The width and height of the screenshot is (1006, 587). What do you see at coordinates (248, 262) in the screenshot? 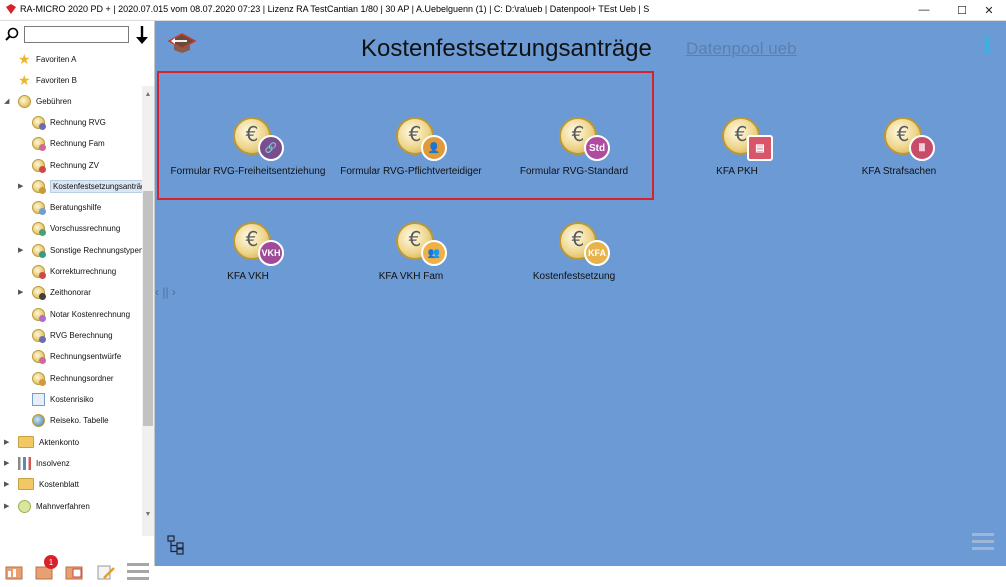
I see `tile-kfa-vkh: € VKH KFA VKH` at bounding box center [248, 262].